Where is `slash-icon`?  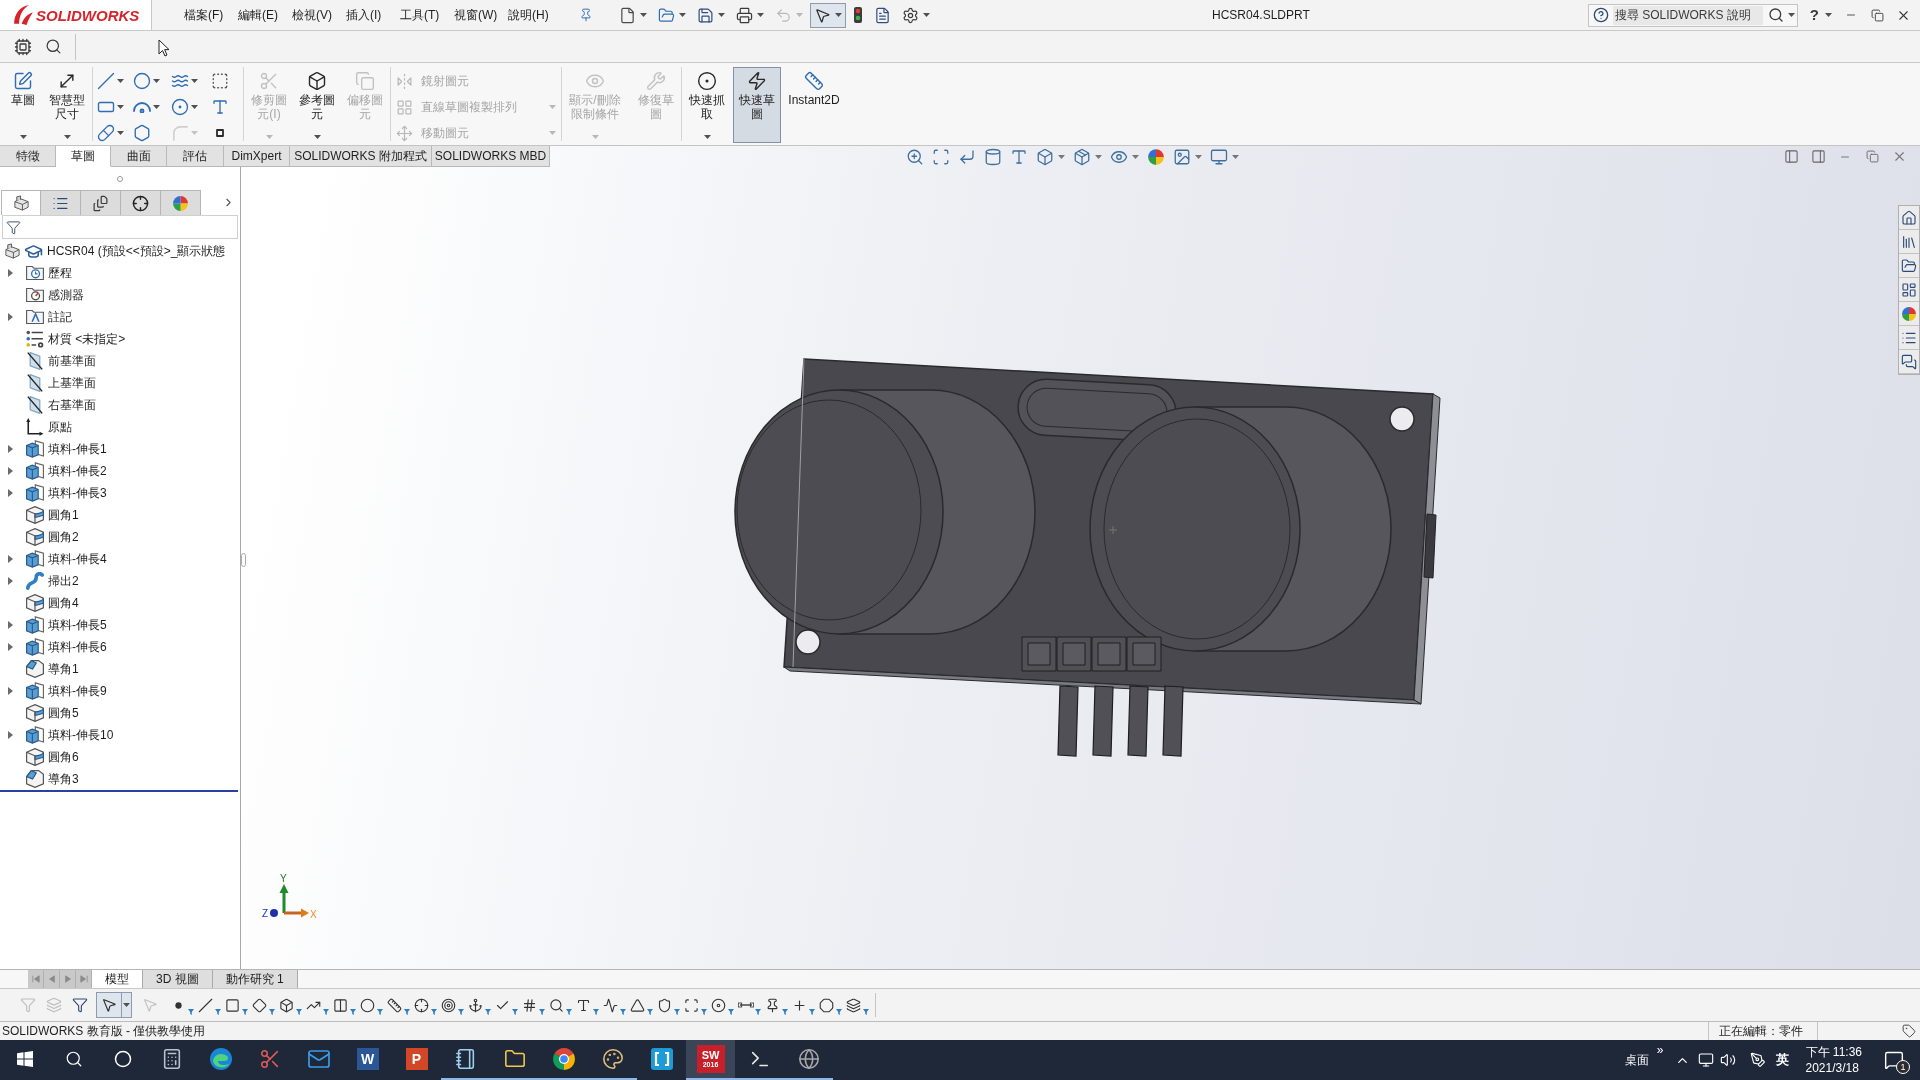 slash-icon is located at coordinates (205, 1005).